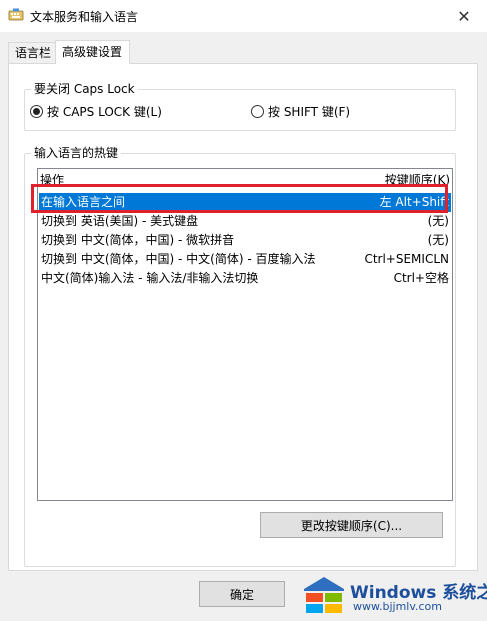  Describe the element at coordinates (245, 240) in the screenshot. I see `hotkey-row: 切换到 中文(简体，中国) - 微软拼音 (无)` at that location.